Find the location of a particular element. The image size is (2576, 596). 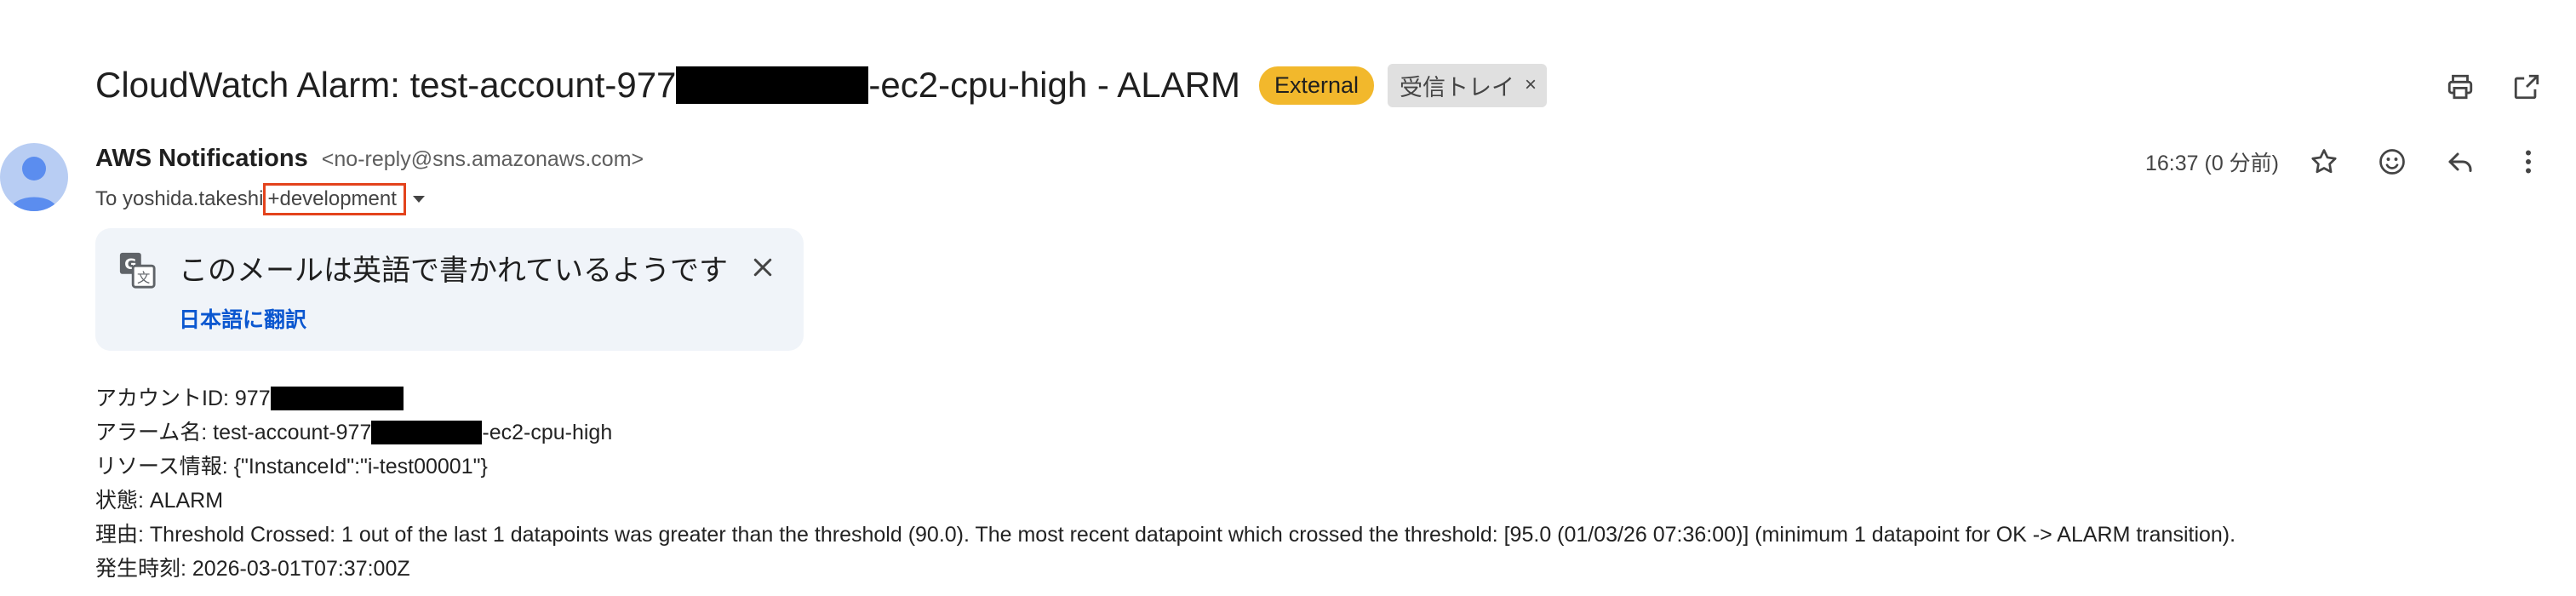

inbox-label-text: 受信トレイ is located at coordinates (1457, 87).